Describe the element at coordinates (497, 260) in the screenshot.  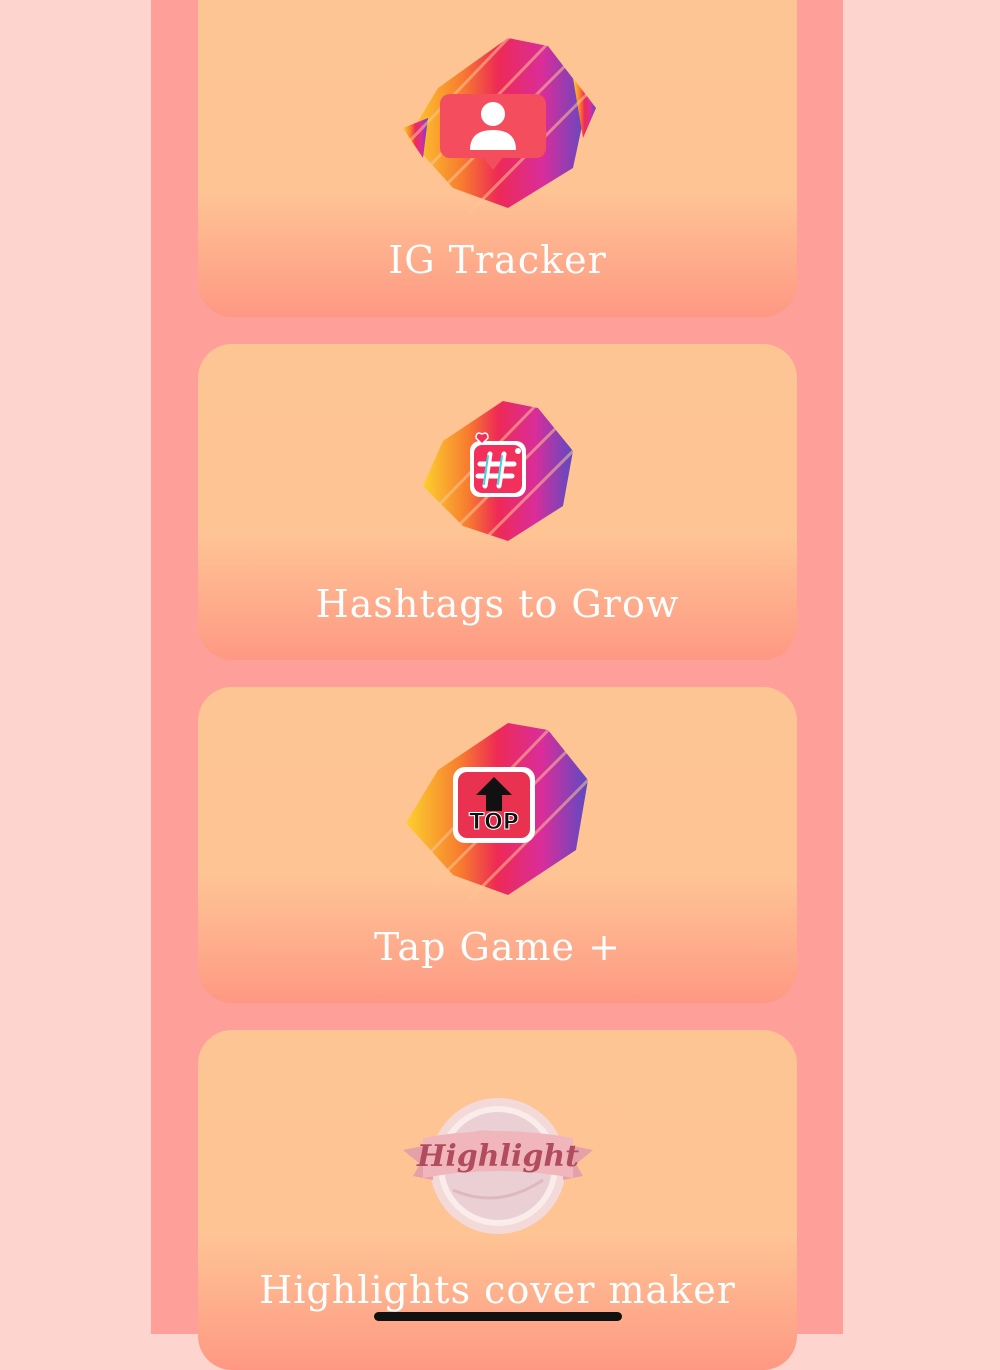
I see `card-label-ig-tracker: IG Tracker` at that location.